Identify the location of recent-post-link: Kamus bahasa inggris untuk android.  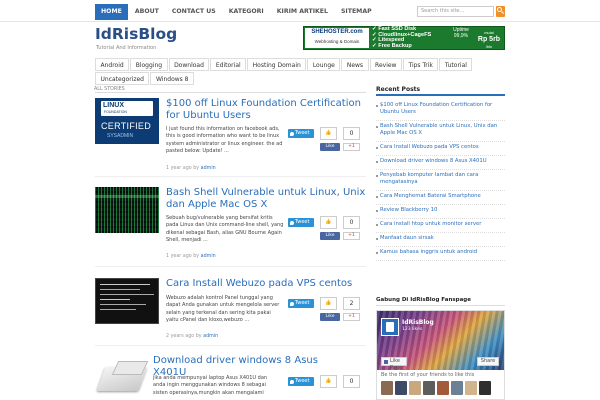
(440, 254).